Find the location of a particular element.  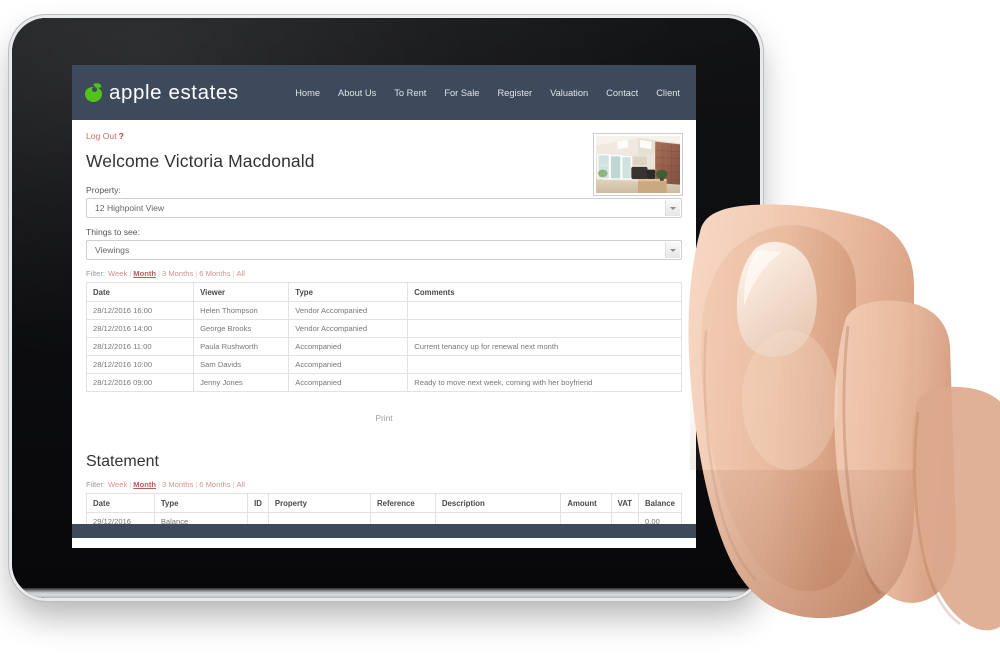

viewings-filter-bar: Filter: Week | Month | 3 Months | 6 Months | All is located at coordinates (384, 273).